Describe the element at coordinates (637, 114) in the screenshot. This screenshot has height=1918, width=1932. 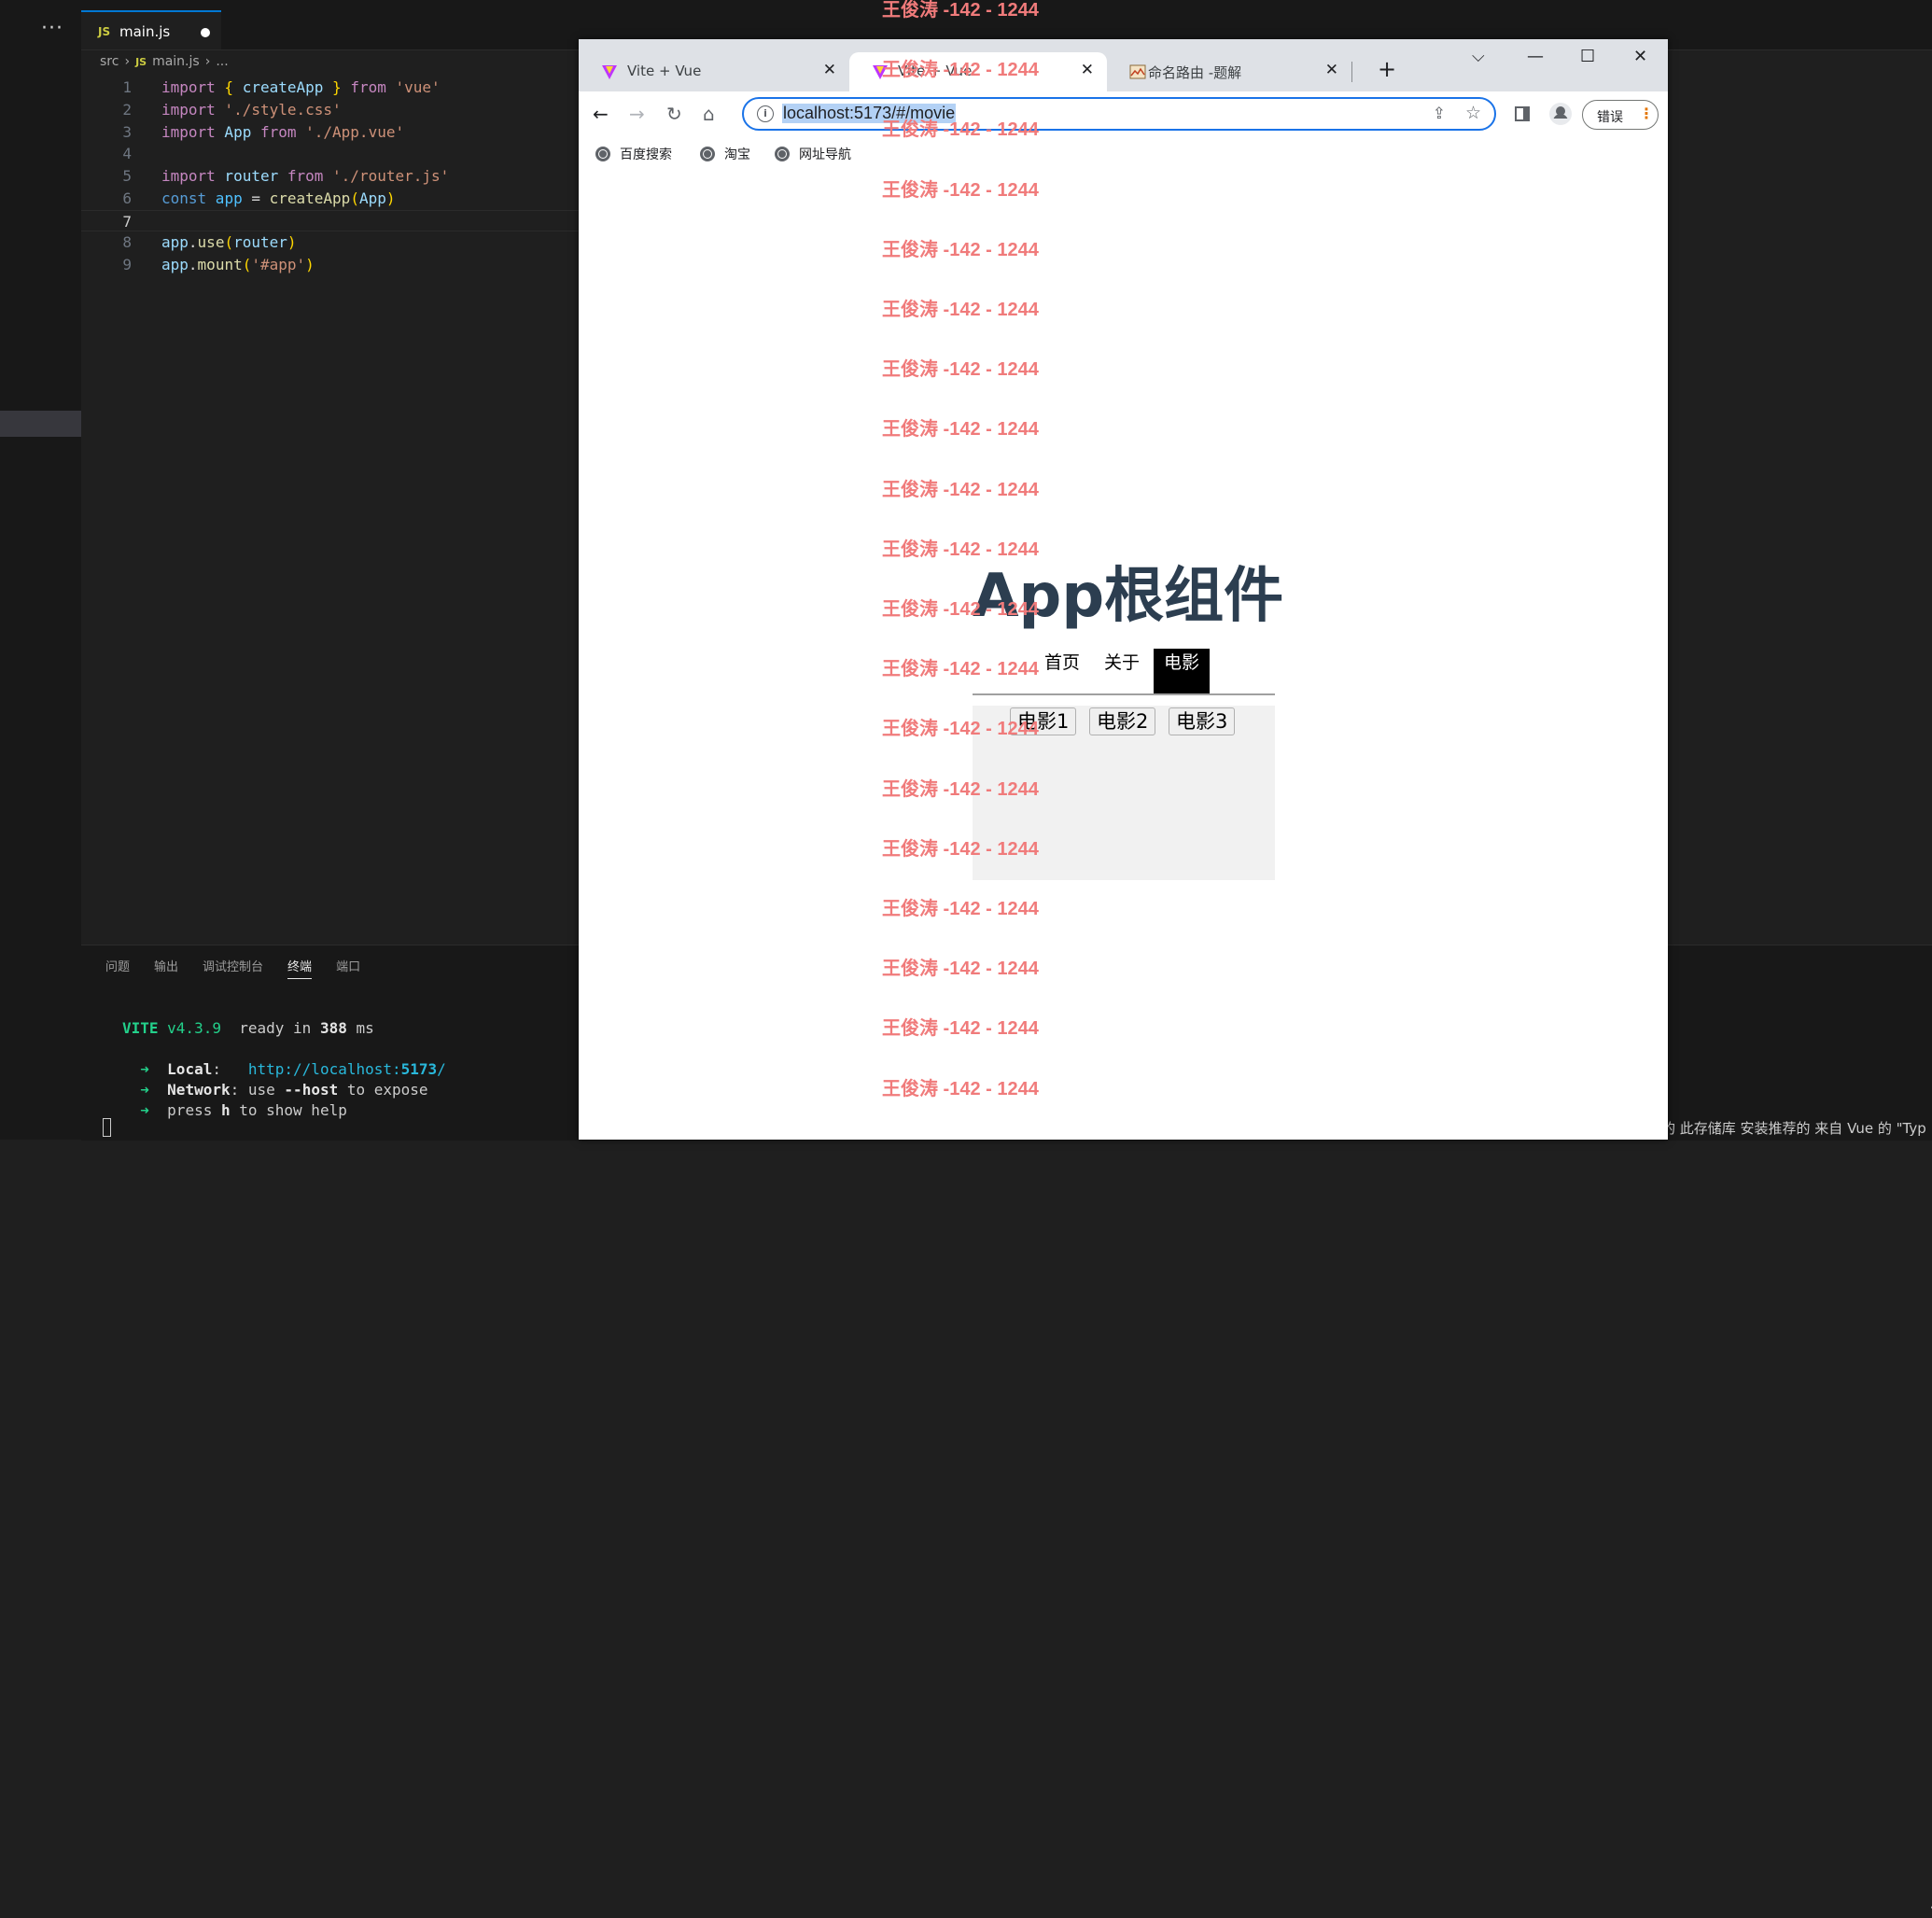
I see `forward-icon: →` at that location.